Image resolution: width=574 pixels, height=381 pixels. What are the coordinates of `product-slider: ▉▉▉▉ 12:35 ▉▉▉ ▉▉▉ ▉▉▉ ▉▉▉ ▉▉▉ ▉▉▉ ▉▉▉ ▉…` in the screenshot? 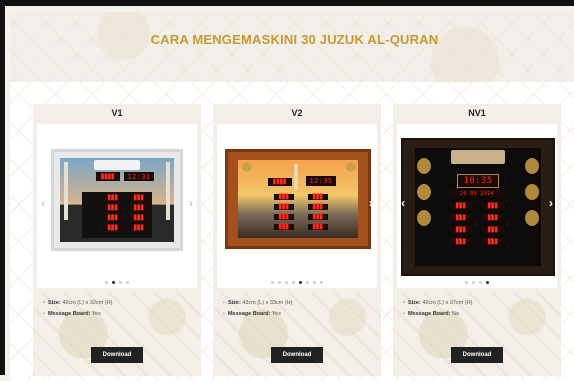 It's located at (297, 206).